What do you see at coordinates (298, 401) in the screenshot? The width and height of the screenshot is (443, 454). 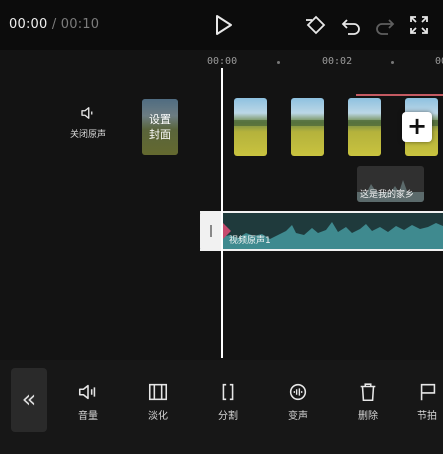 I see `tool-voice-change: 变声` at bounding box center [298, 401].